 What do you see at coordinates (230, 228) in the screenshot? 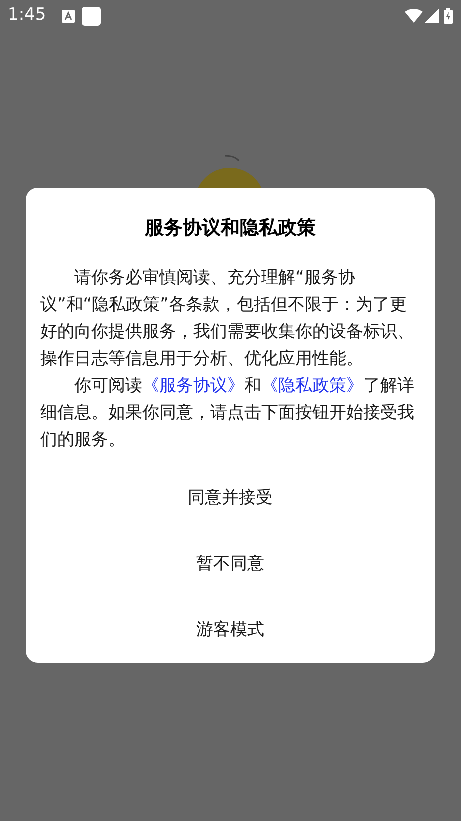
I see `dialog-title: 服务协议和隐私政策` at bounding box center [230, 228].